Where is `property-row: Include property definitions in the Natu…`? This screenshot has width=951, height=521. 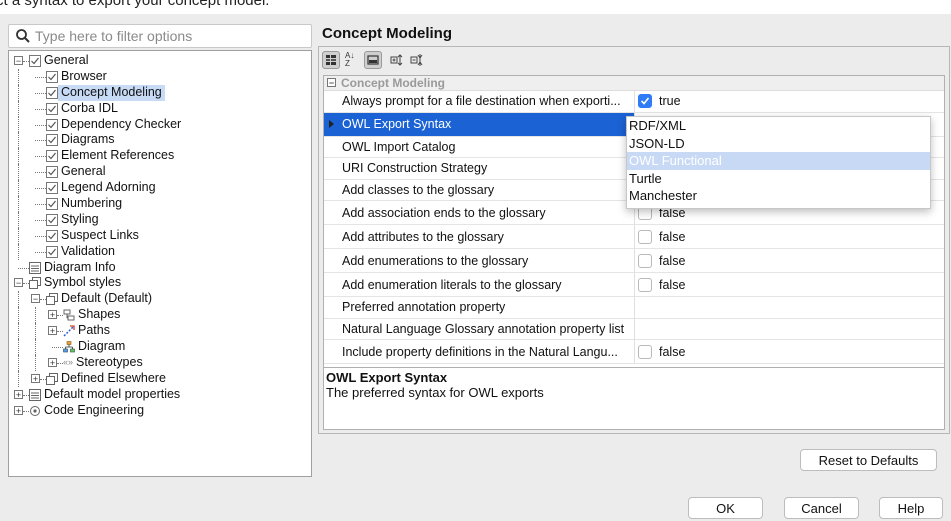
property-row: Include property definitions in the Natu… is located at coordinates (634, 352).